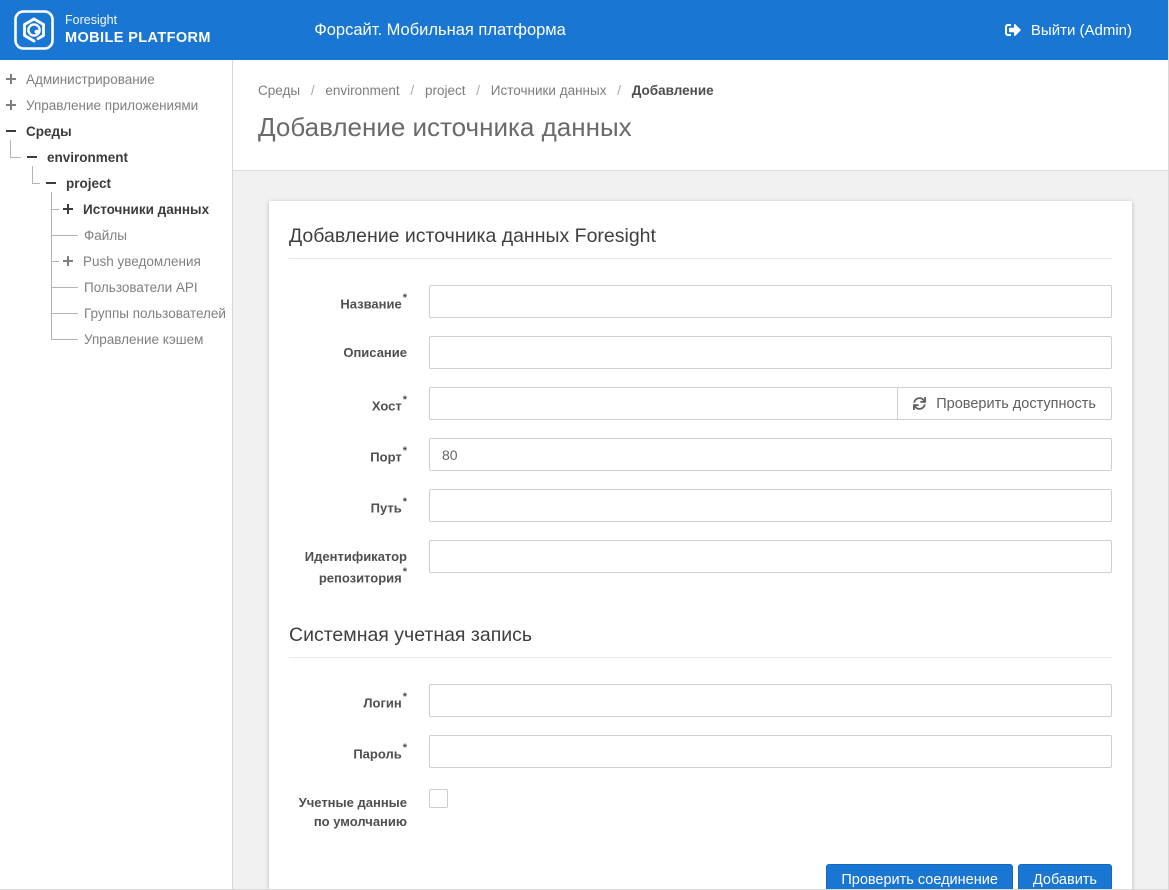 This screenshot has height=890, width=1169. What do you see at coordinates (389, 404) in the screenshot?
I see `host-label: Хост*` at bounding box center [389, 404].